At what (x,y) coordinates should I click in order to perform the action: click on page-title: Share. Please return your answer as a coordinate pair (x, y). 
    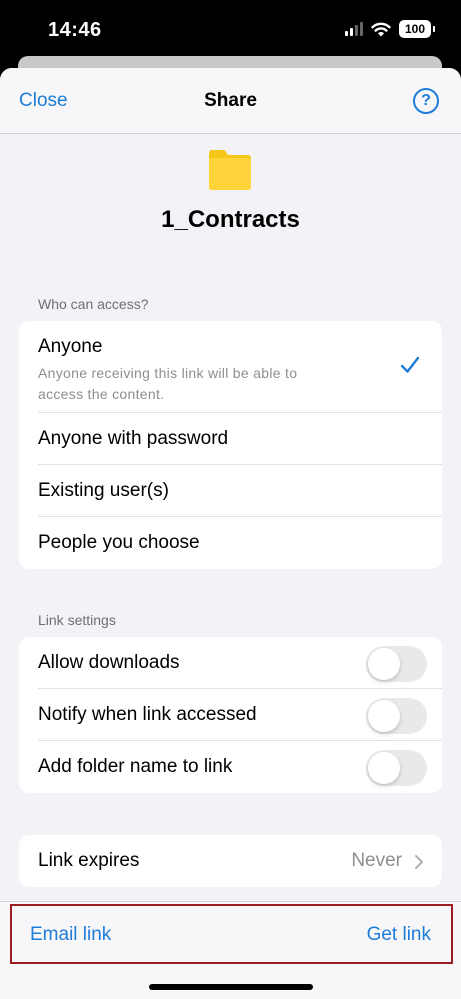
    Looking at the image, I should click on (230, 100).